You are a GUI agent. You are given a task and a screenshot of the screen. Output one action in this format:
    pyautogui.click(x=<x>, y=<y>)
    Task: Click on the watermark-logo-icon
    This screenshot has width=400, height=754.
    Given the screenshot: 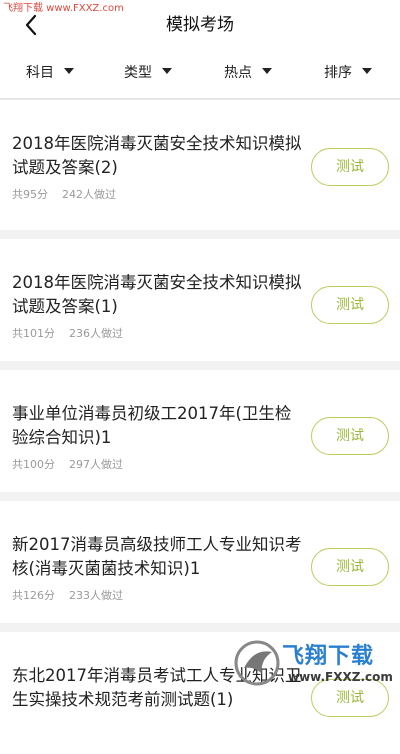 What is the action you would take?
    pyautogui.click(x=257, y=663)
    